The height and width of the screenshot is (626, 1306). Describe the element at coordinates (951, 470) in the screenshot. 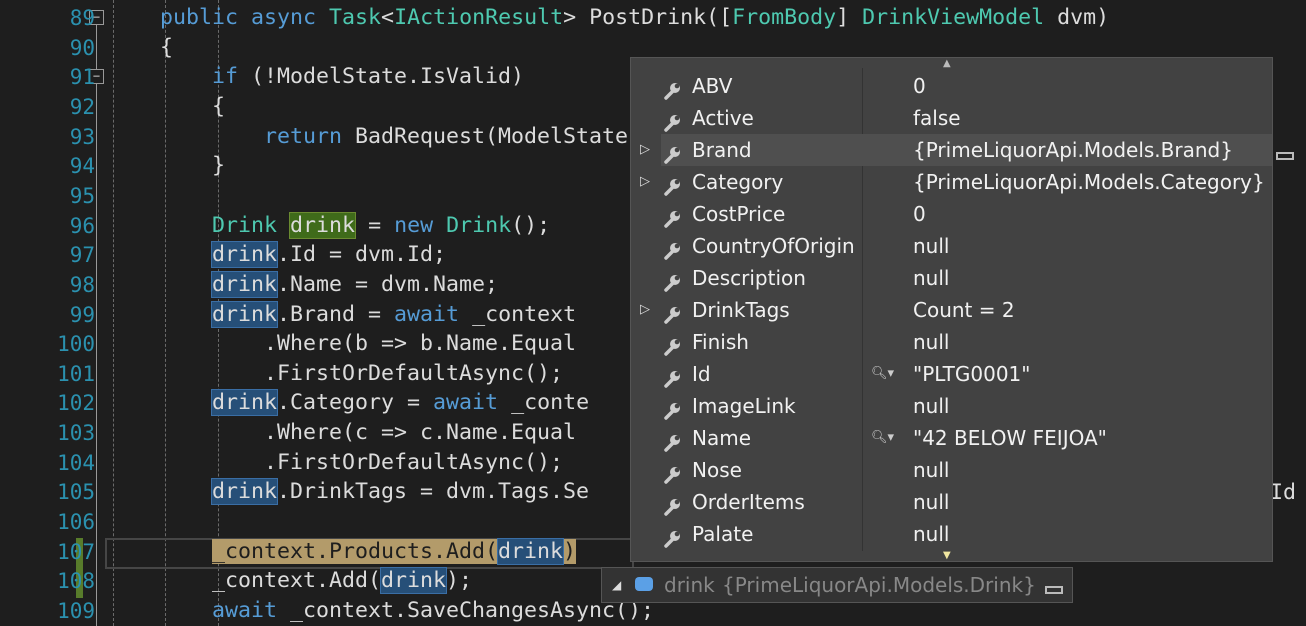

I see `datatip-row: Nose null` at that location.